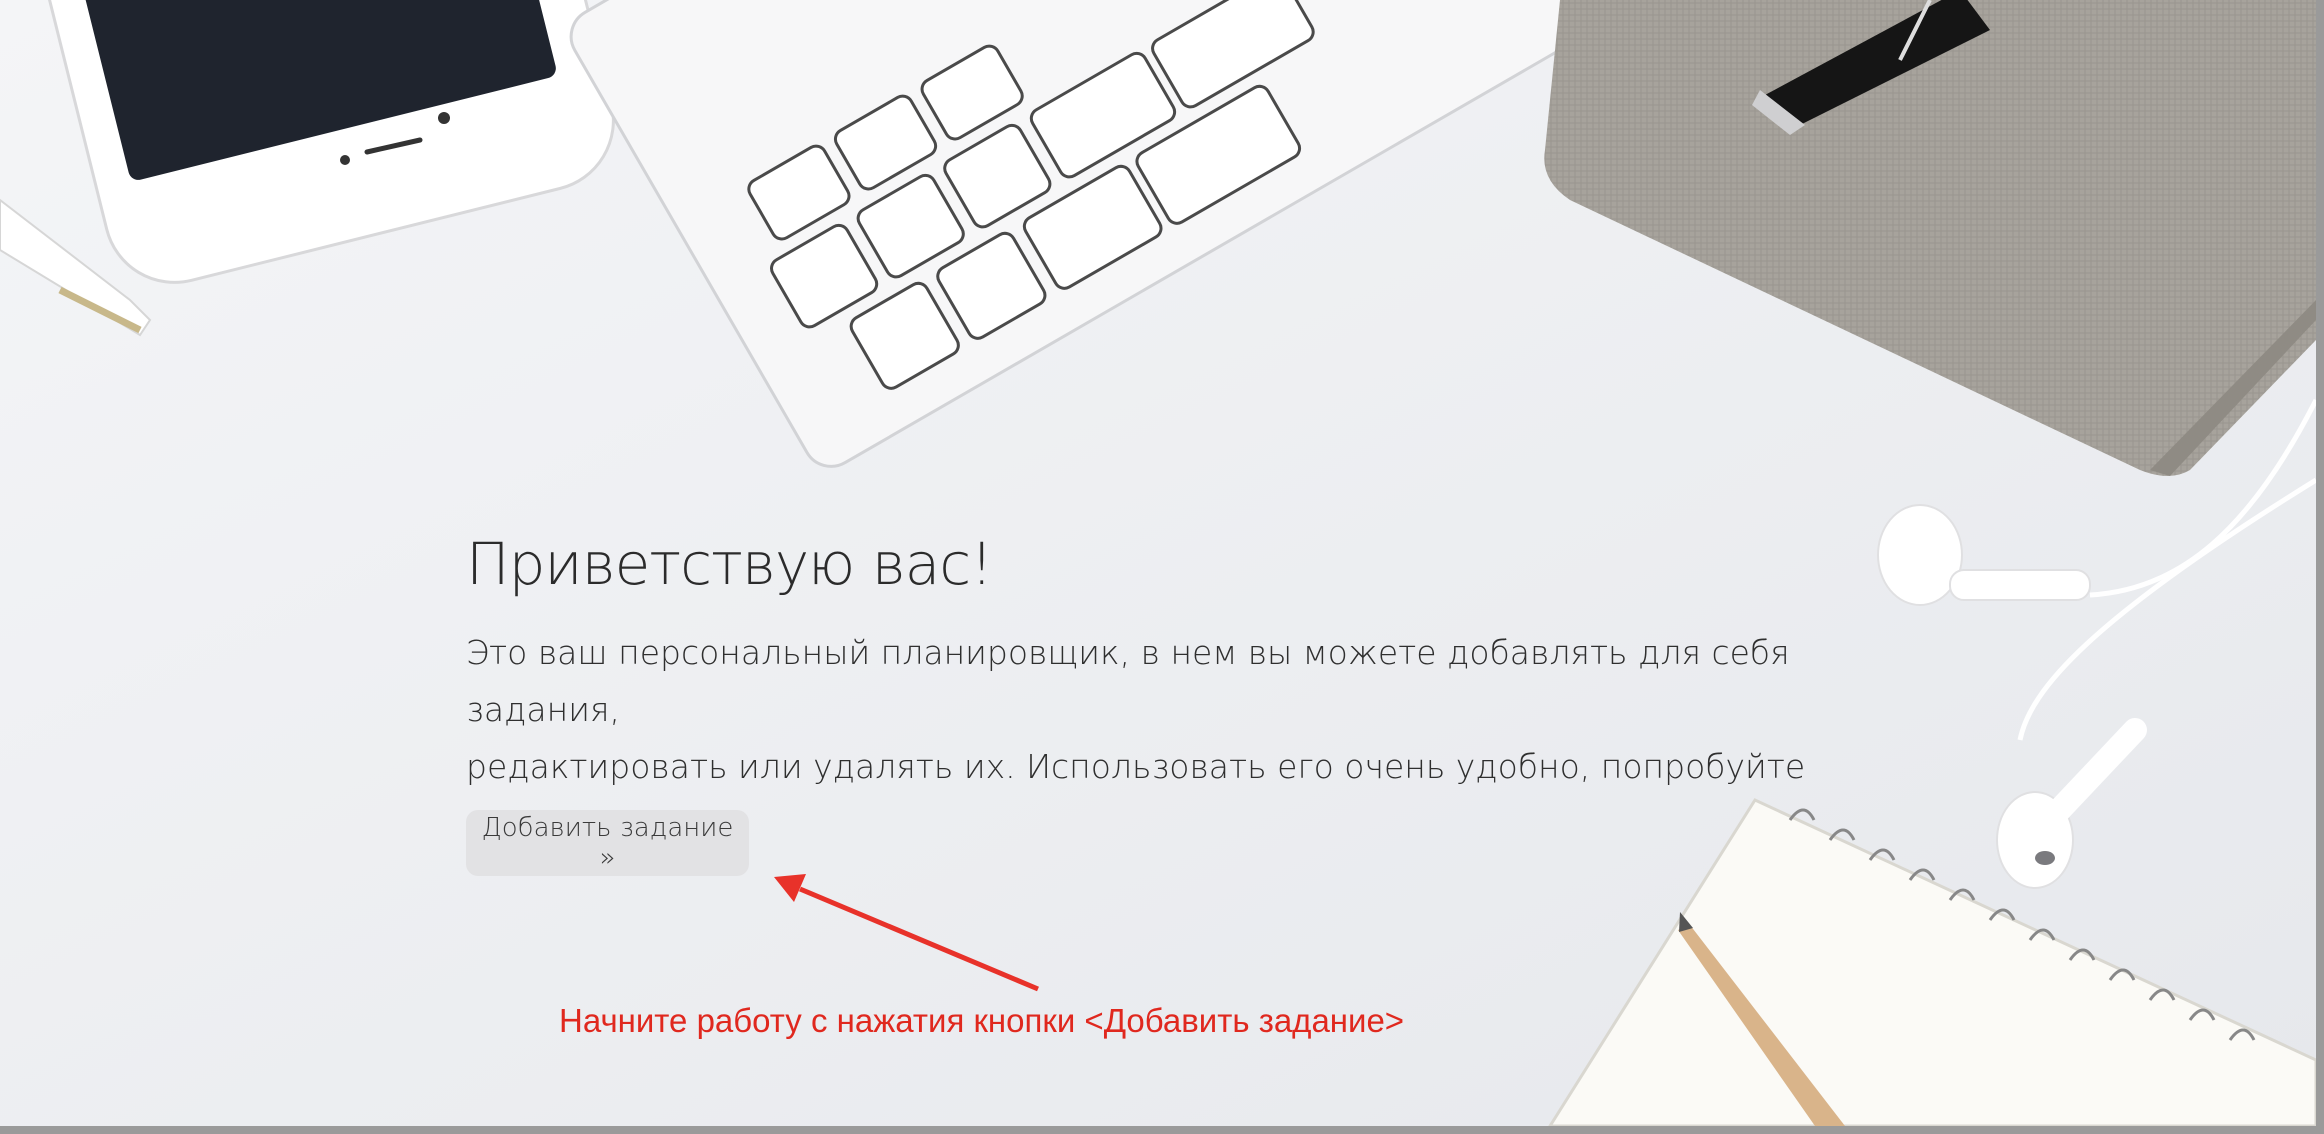 The image size is (2324, 1134). Describe the element at coordinates (906, 933) in the screenshot. I see `hint-arrow` at that location.